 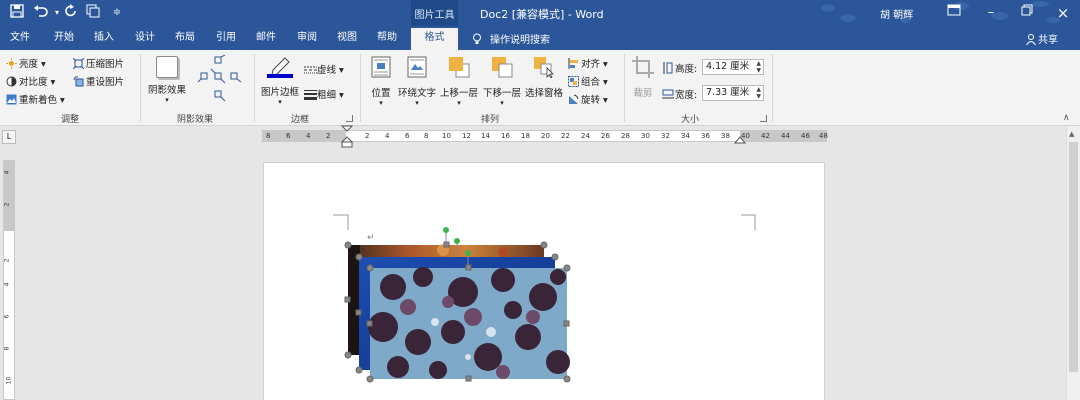 I want to click on send-backward-label: 下移一层, so click(x=501, y=93).